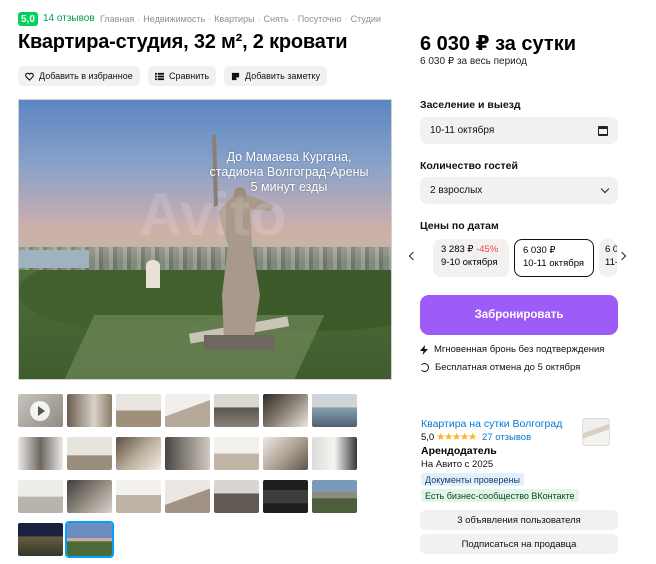 The image size is (656, 564). Describe the element at coordinates (117, 19) in the screenshot. I see `breadcrumb-home: Главная` at that location.